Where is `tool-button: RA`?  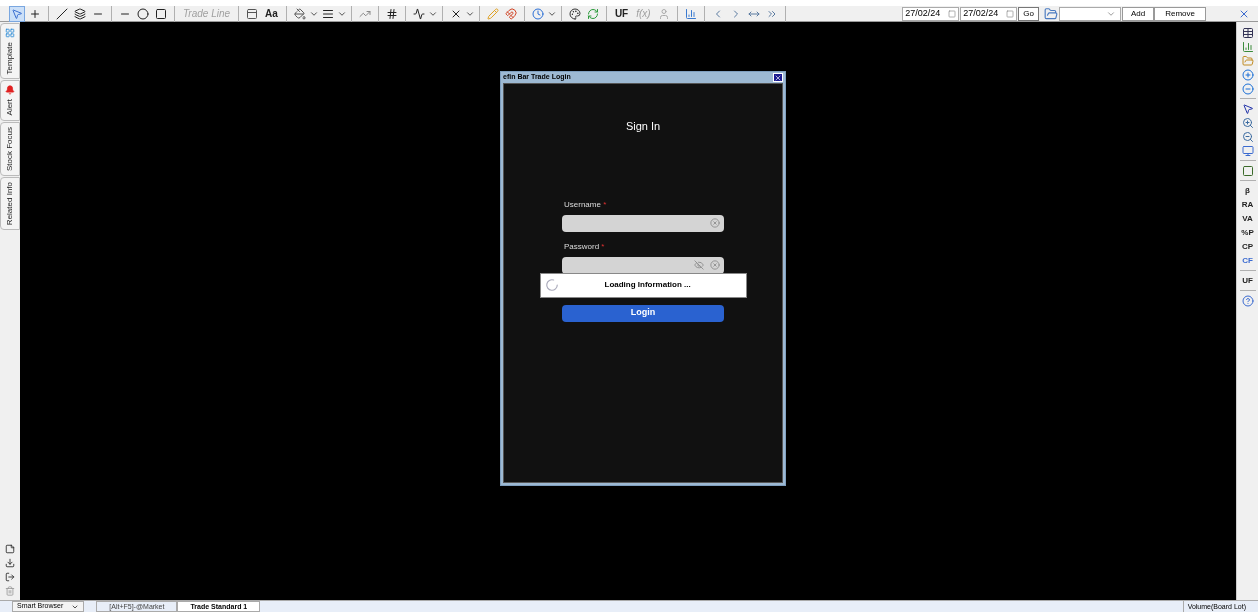 tool-button: RA is located at coordinates (1247, 204).